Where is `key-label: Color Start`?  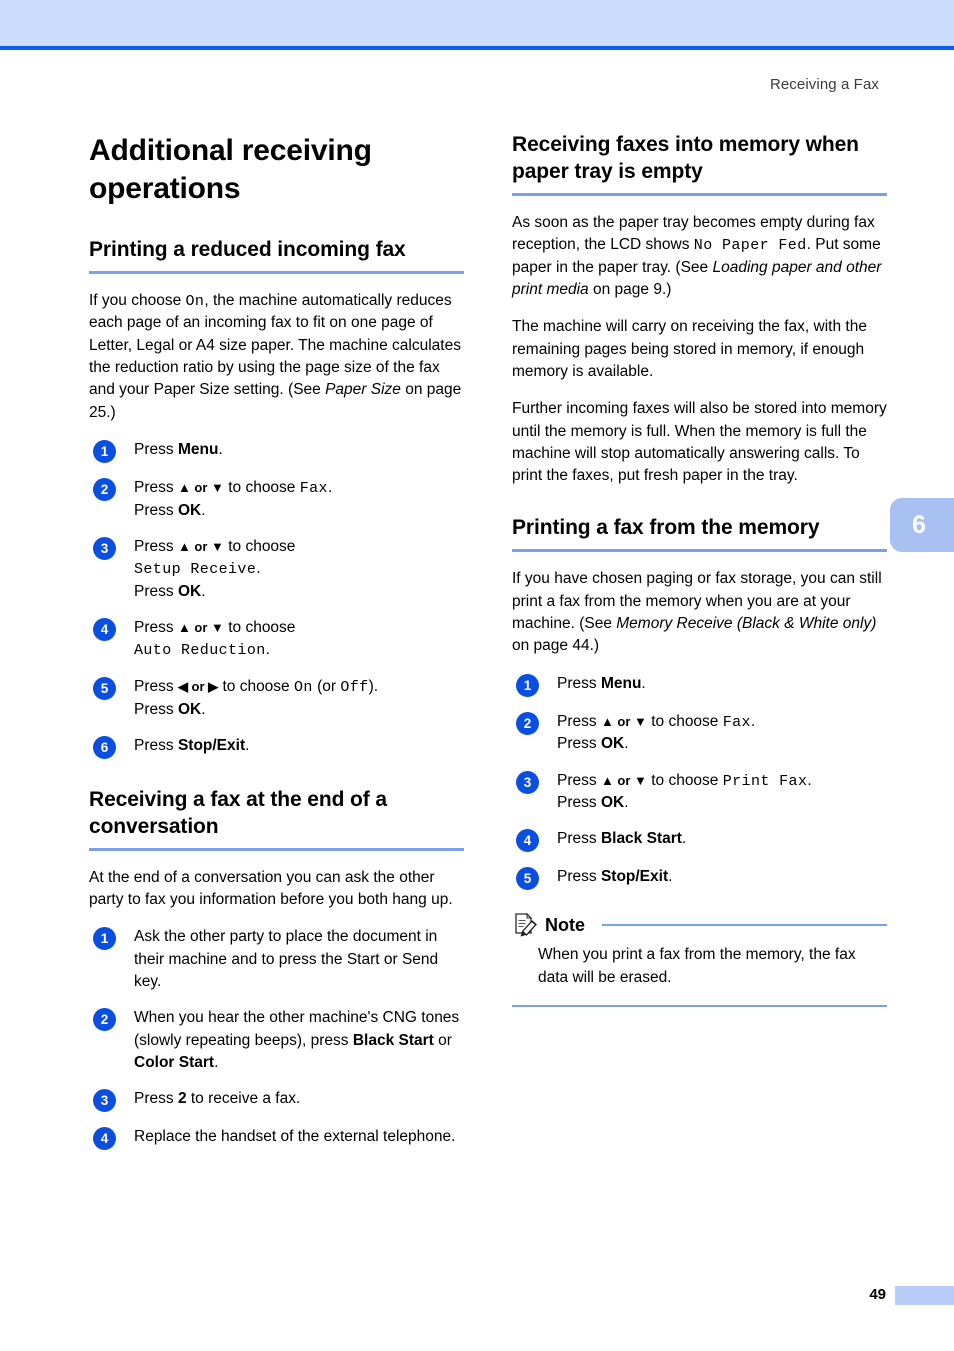 key-label: Color Start is located at coordinates (174, 1062).